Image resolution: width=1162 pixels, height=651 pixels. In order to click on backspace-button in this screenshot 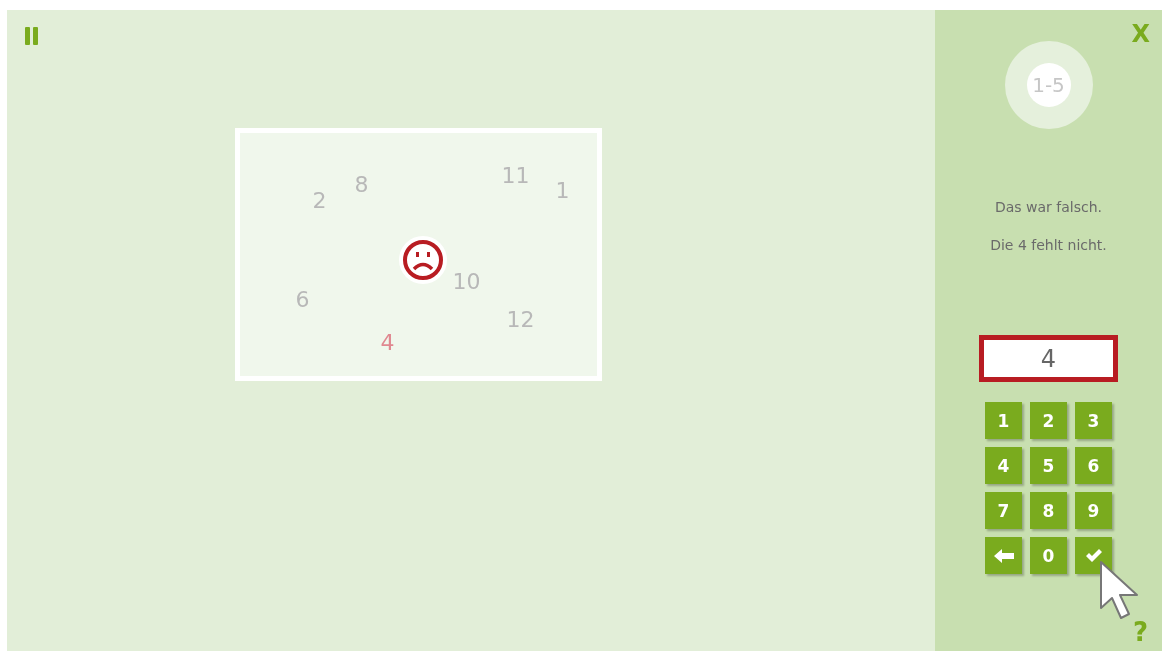, I will do `click(1003, 555)`.